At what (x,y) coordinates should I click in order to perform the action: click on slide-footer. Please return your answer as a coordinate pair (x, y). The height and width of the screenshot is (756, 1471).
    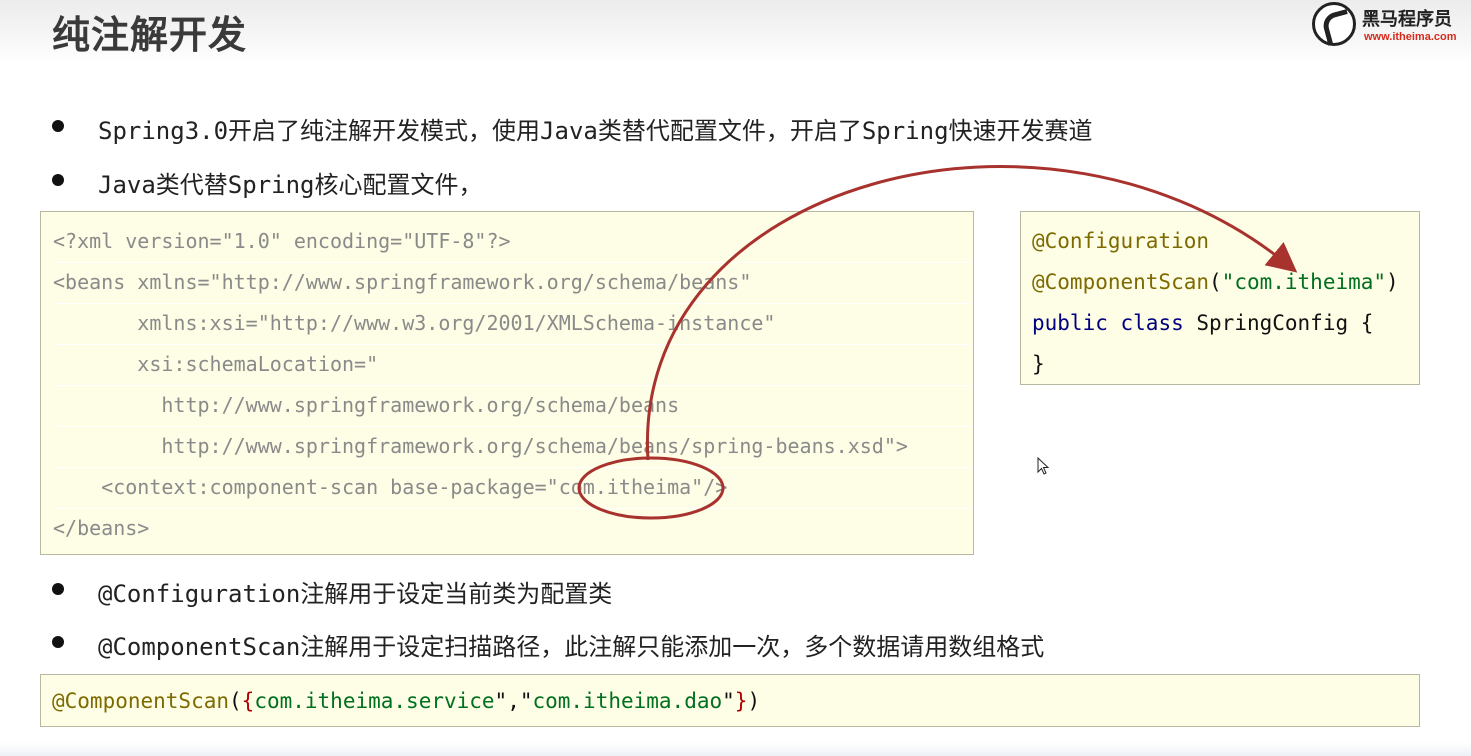
    Looking at the image, I should click on (735, 749).